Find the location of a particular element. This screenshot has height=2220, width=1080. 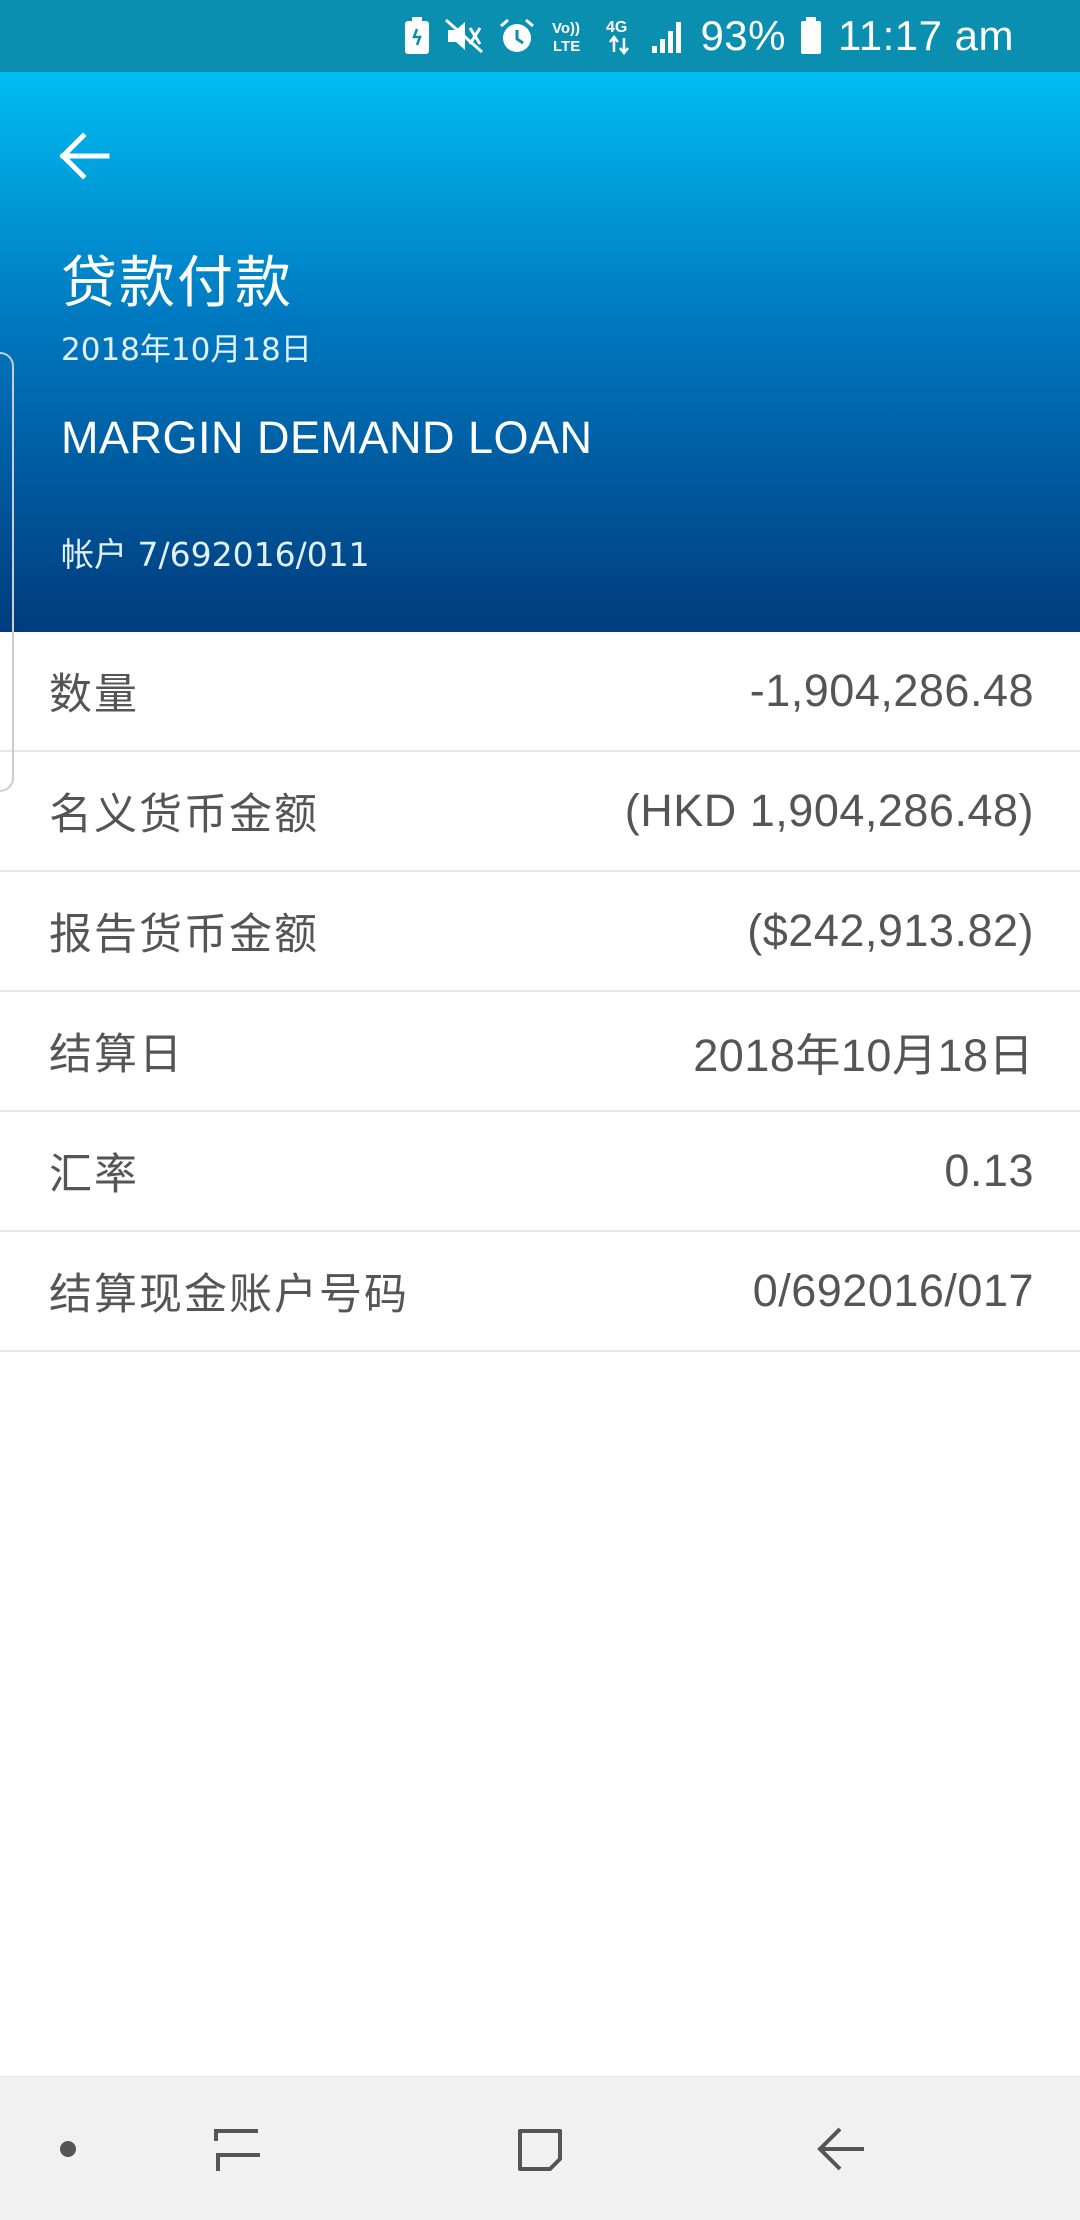

detail-row-settlement-date: 结算日 2018年10月18日 is located at coordinates (540, 1052).